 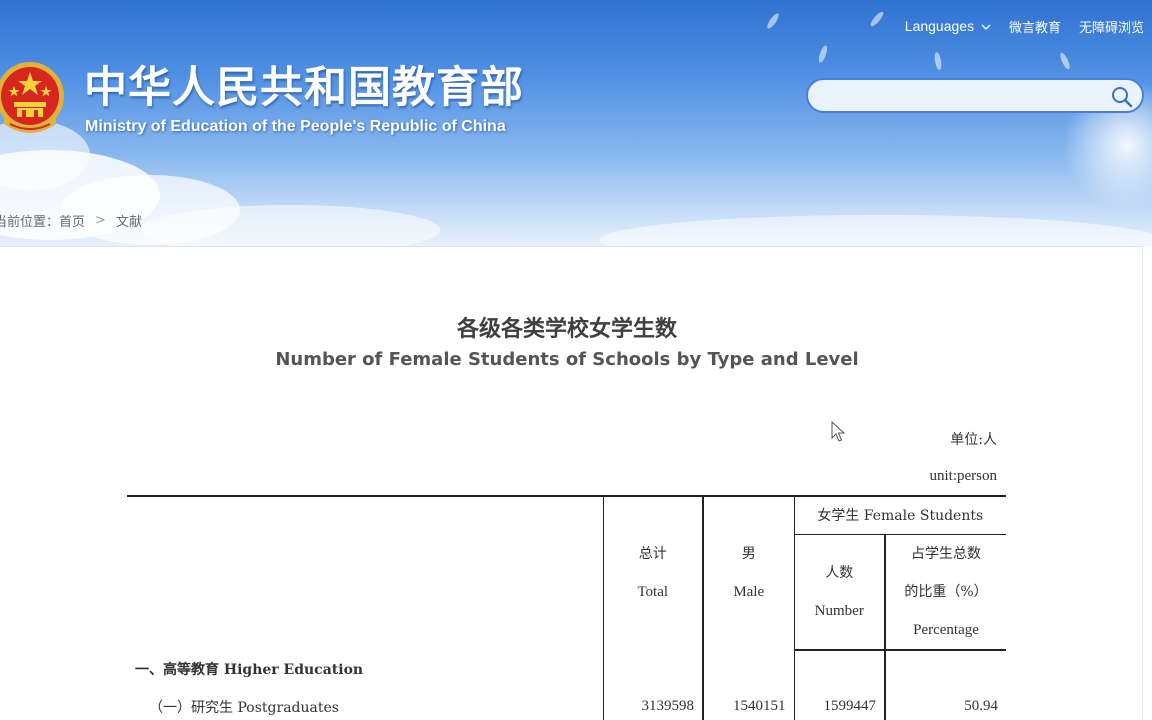 What do you see at coordinates (652, 668) in the screenshot?
I see `cell-total` at bounding box center [652, 668].